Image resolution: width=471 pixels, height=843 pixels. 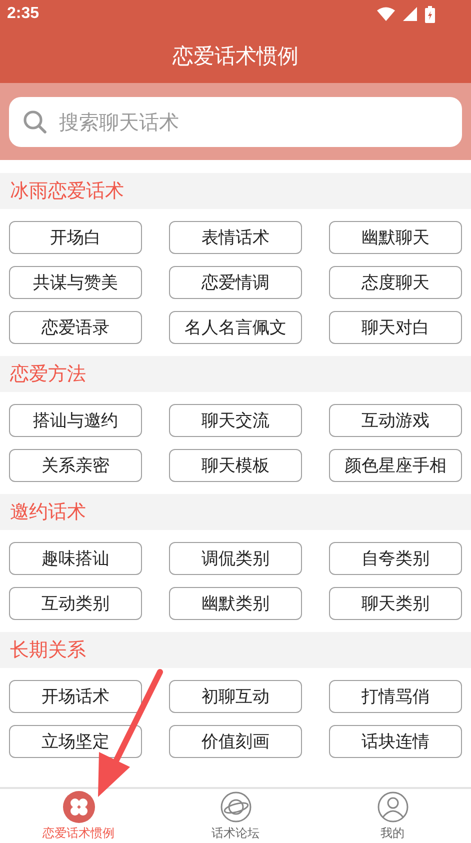 What do you see at coordinates (235, 327) in the screenshot?
I see `topic-button: 名人名言佩文` at bounding box center [235, 327].